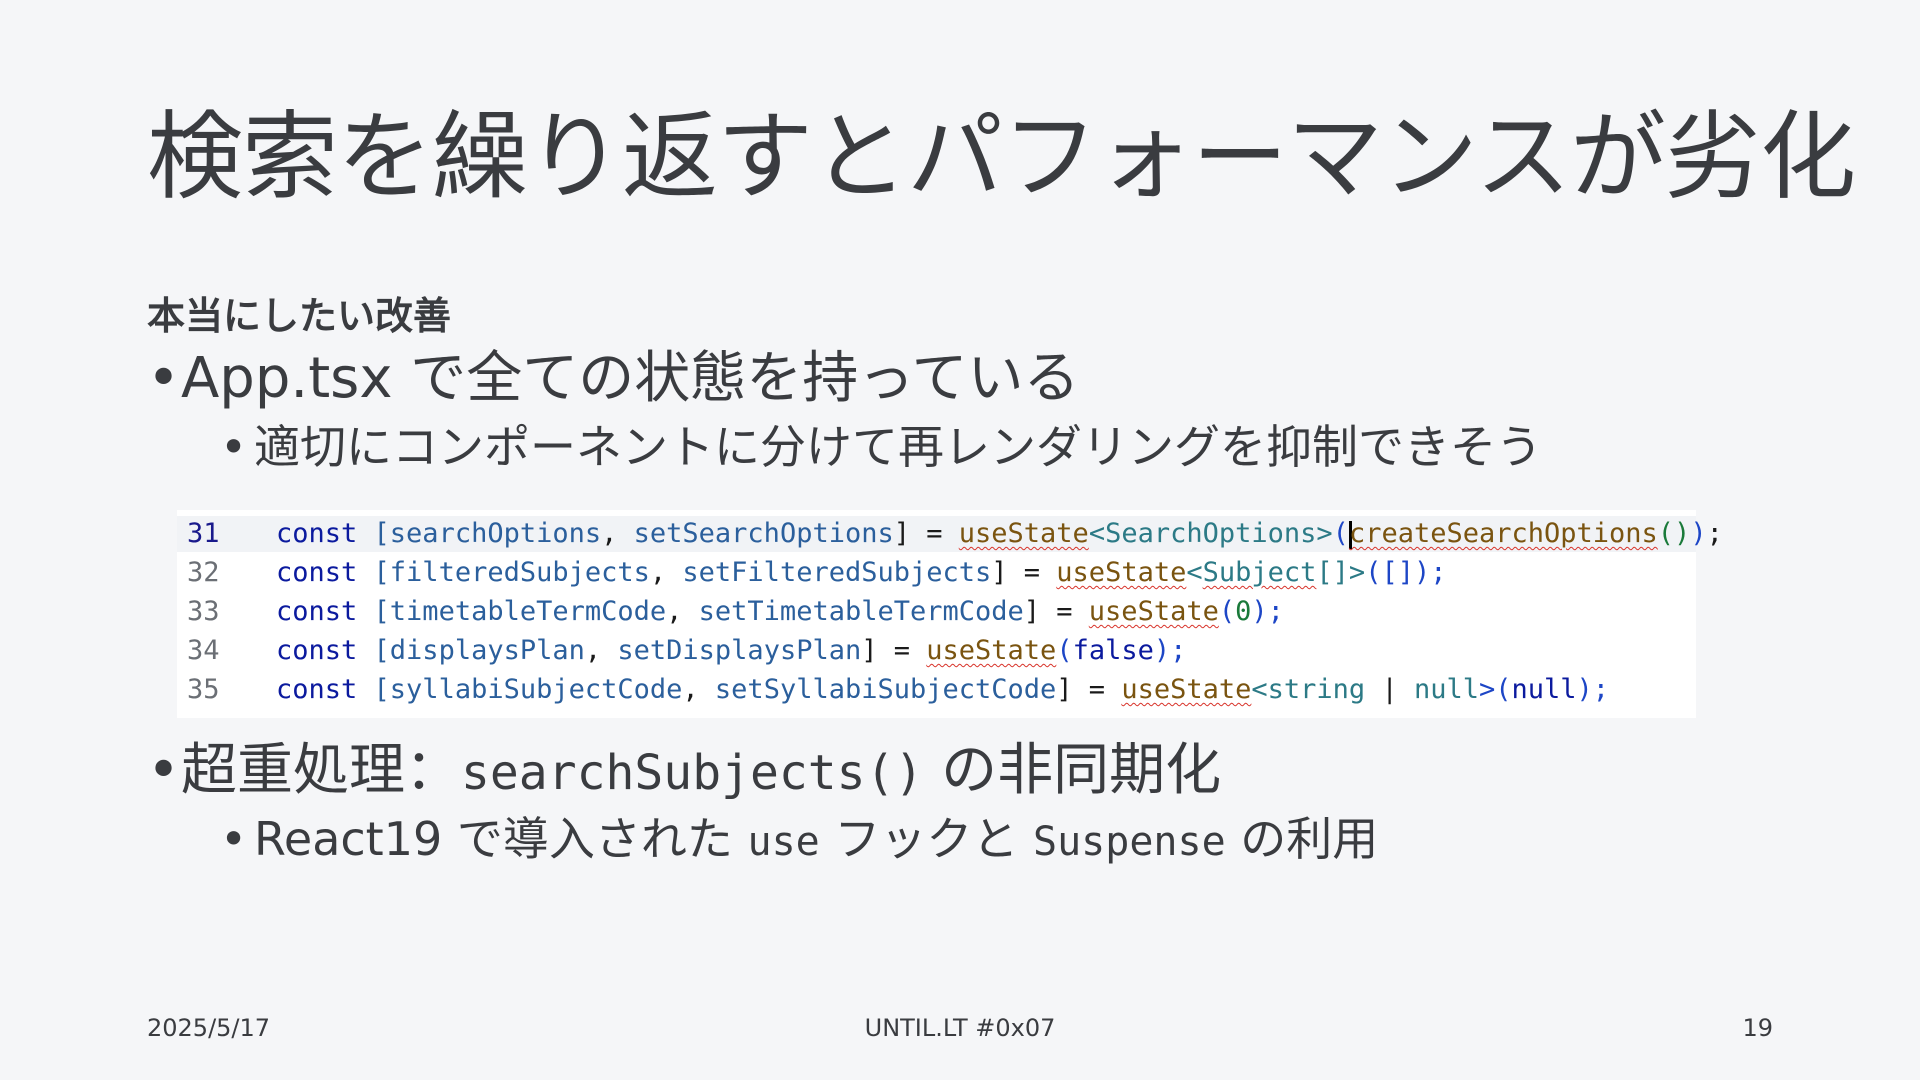 The width and height of the screenshot is (1920, 1080). I want to click on footer-event: UNTIL.LT #0x07, so click(960, 1028).